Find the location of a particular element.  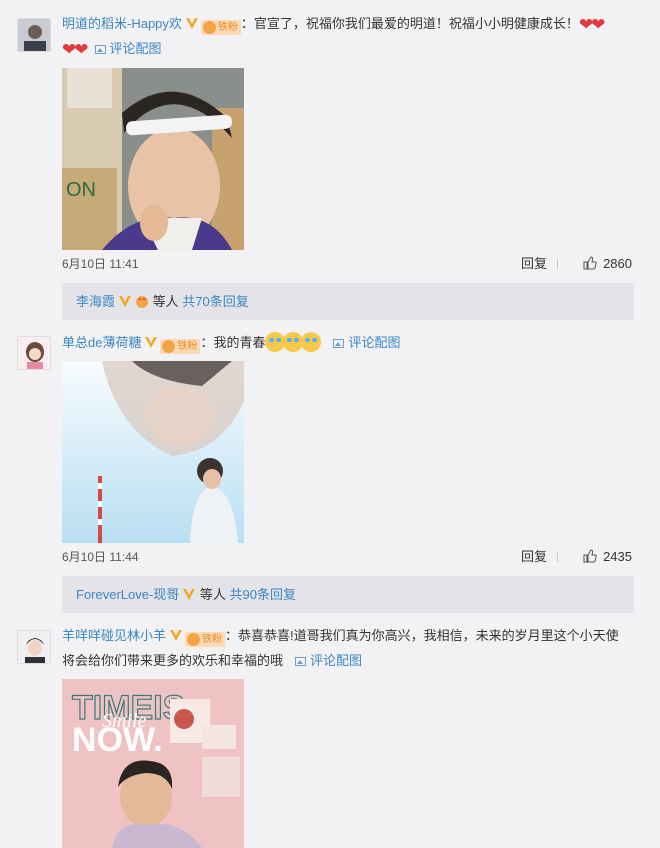

reply-total-link: 共90条回复 is located at coordinates (263, 594).